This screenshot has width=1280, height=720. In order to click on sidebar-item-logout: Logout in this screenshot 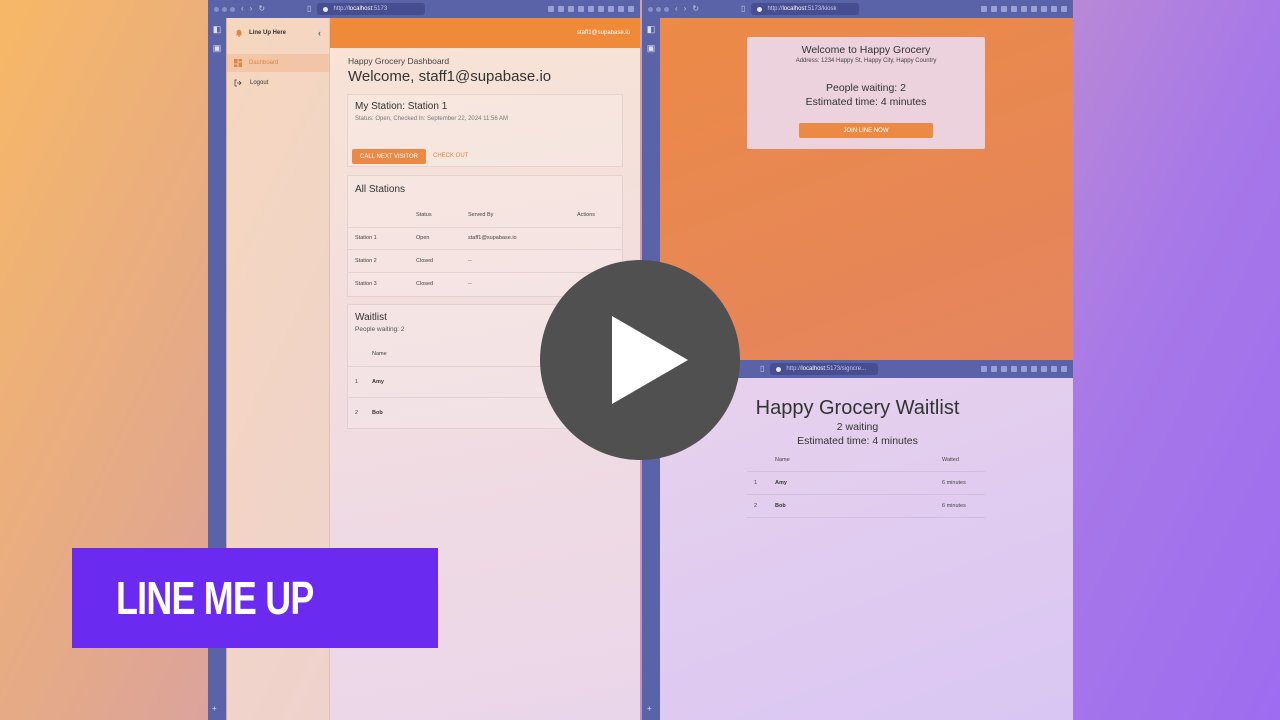, I will do `click(278, 83)`.